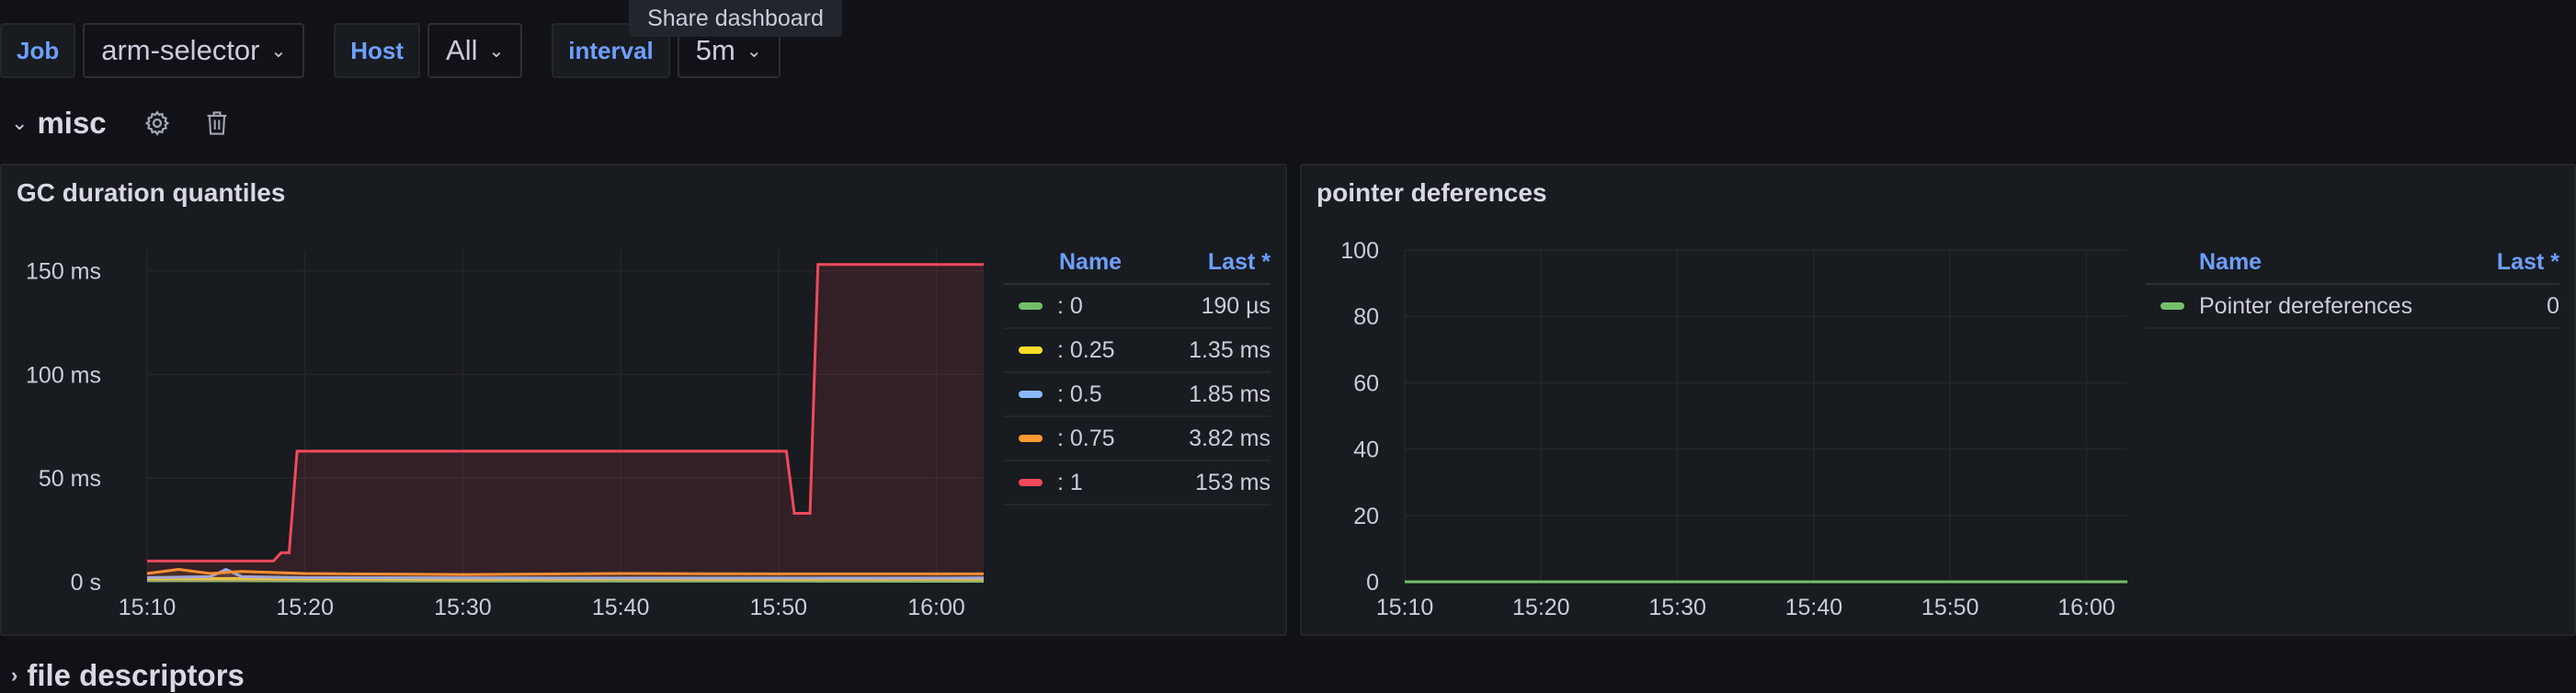  What do you see at coordinates (462, 50) in the screenshot?
I see `variable-value-host: All` at bounding box center [462, 50].